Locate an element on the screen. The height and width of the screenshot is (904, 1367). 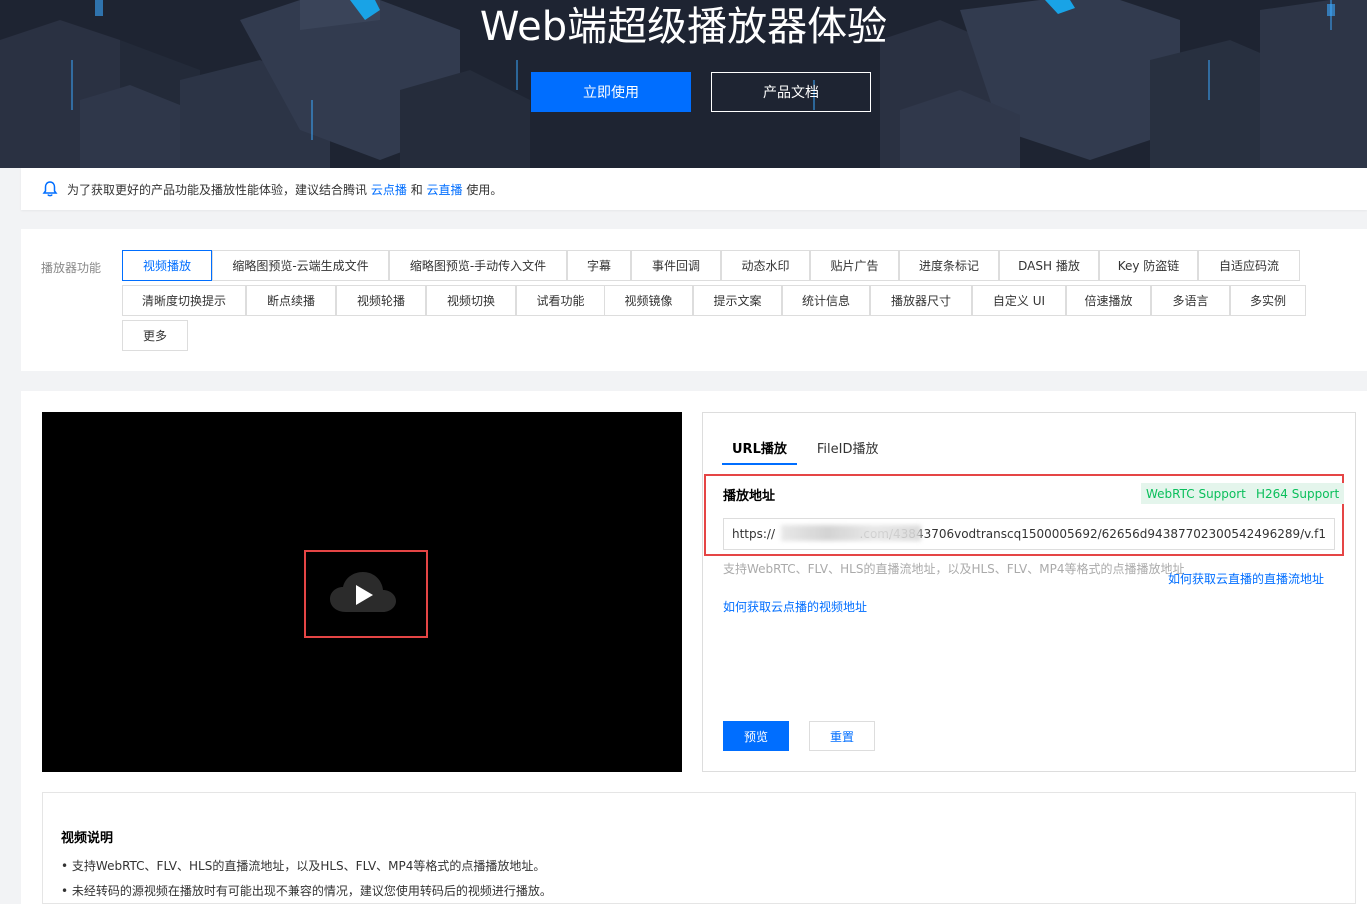
feature-tag-patch-ad: 贴片广告 is located at coordinates (854, 265).